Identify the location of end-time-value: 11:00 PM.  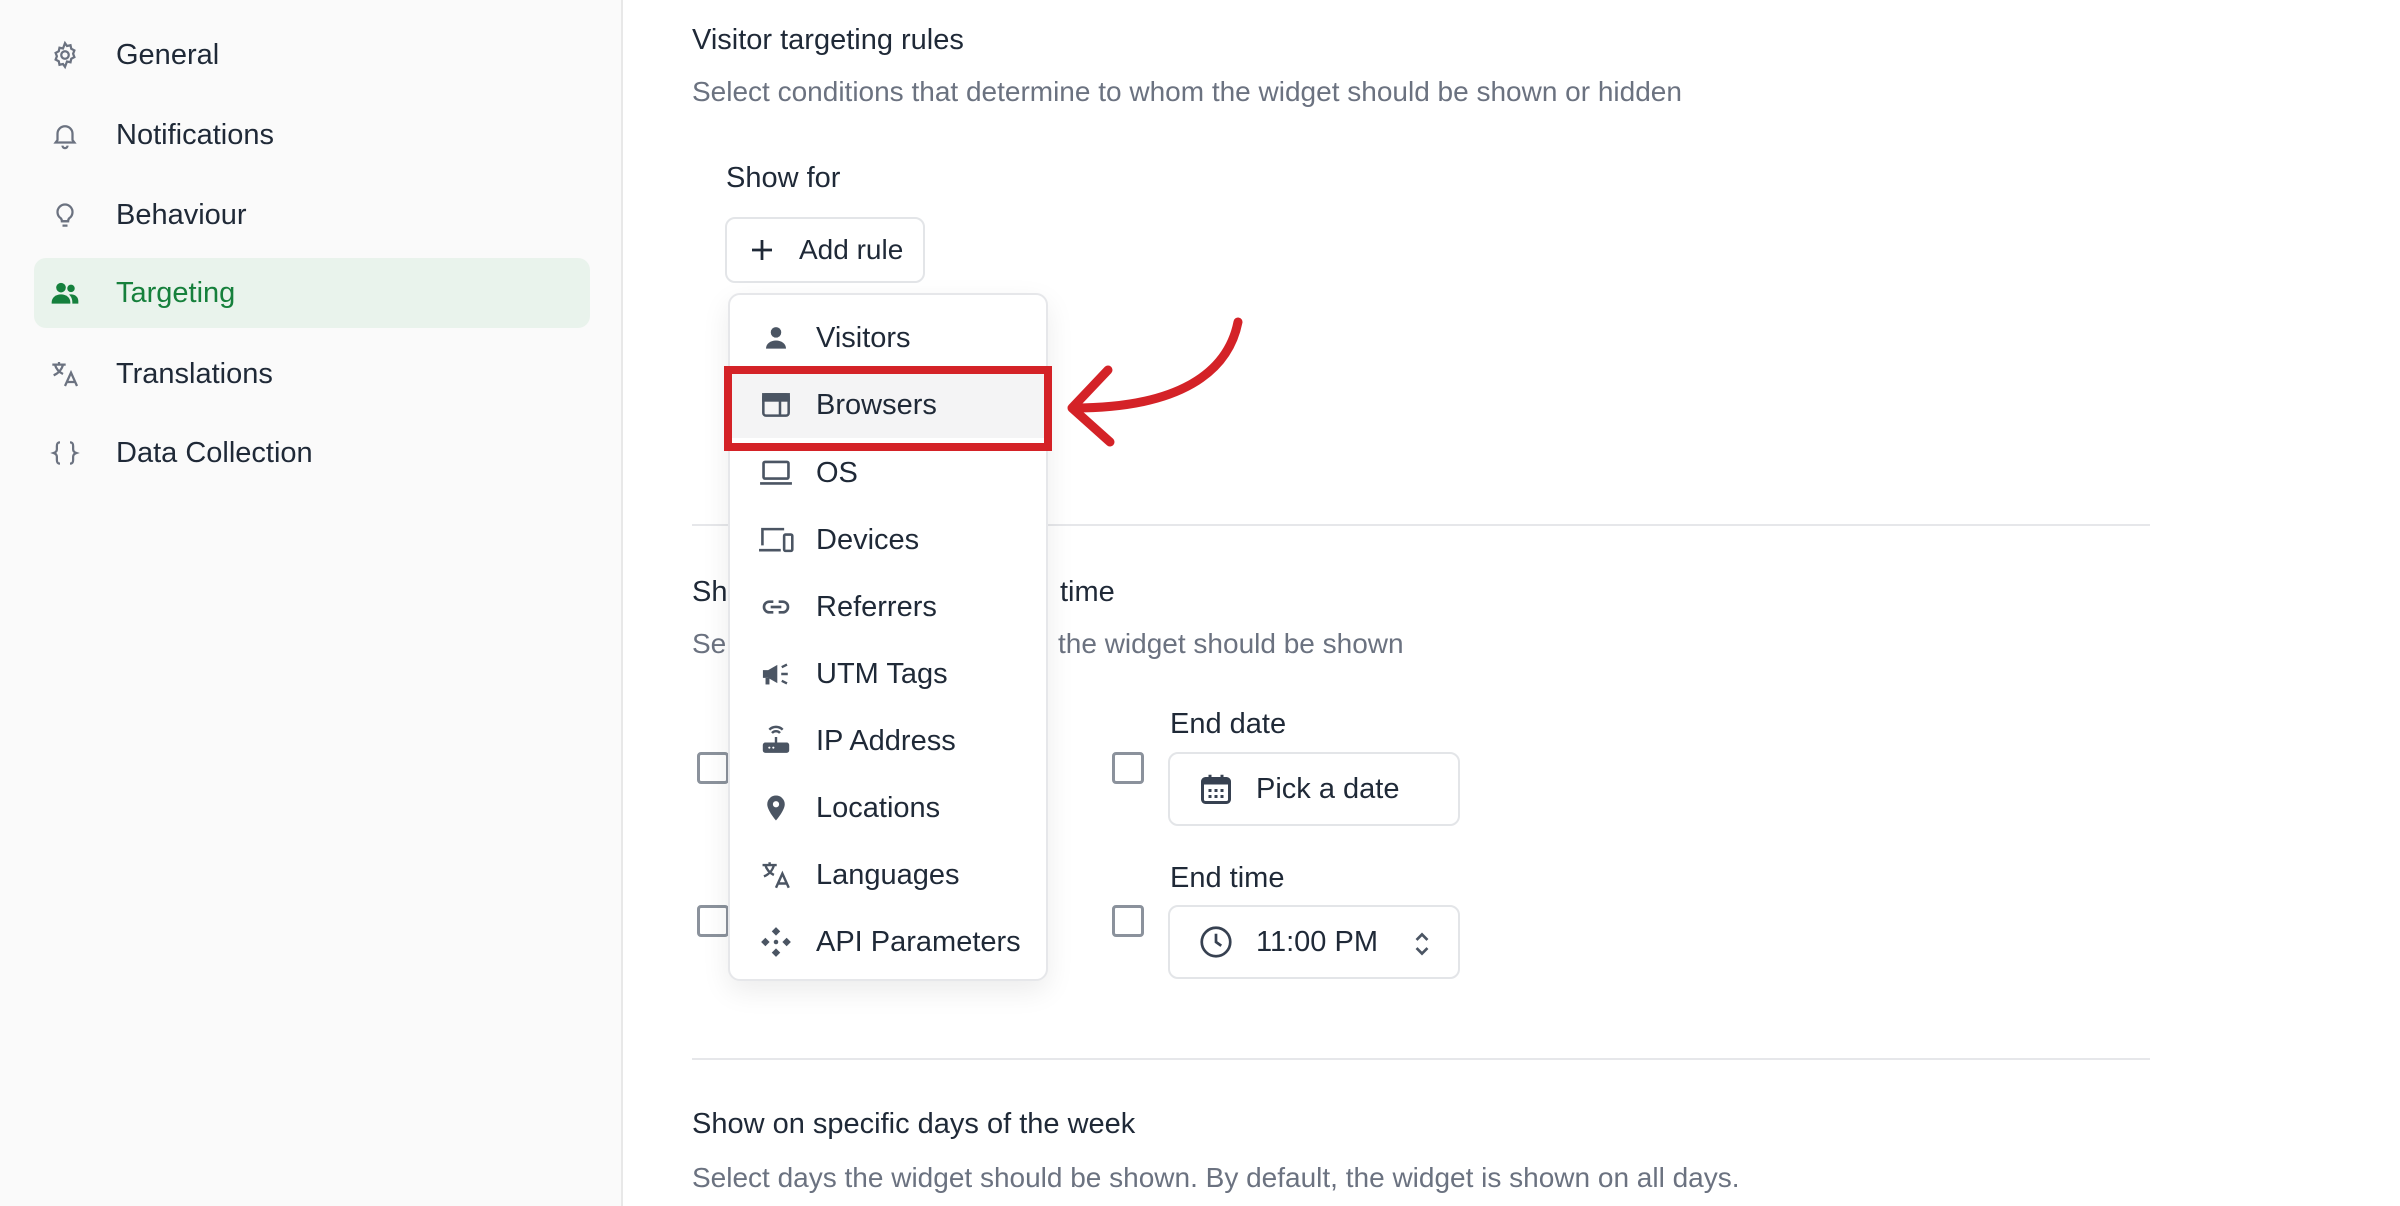
(1317, 941).